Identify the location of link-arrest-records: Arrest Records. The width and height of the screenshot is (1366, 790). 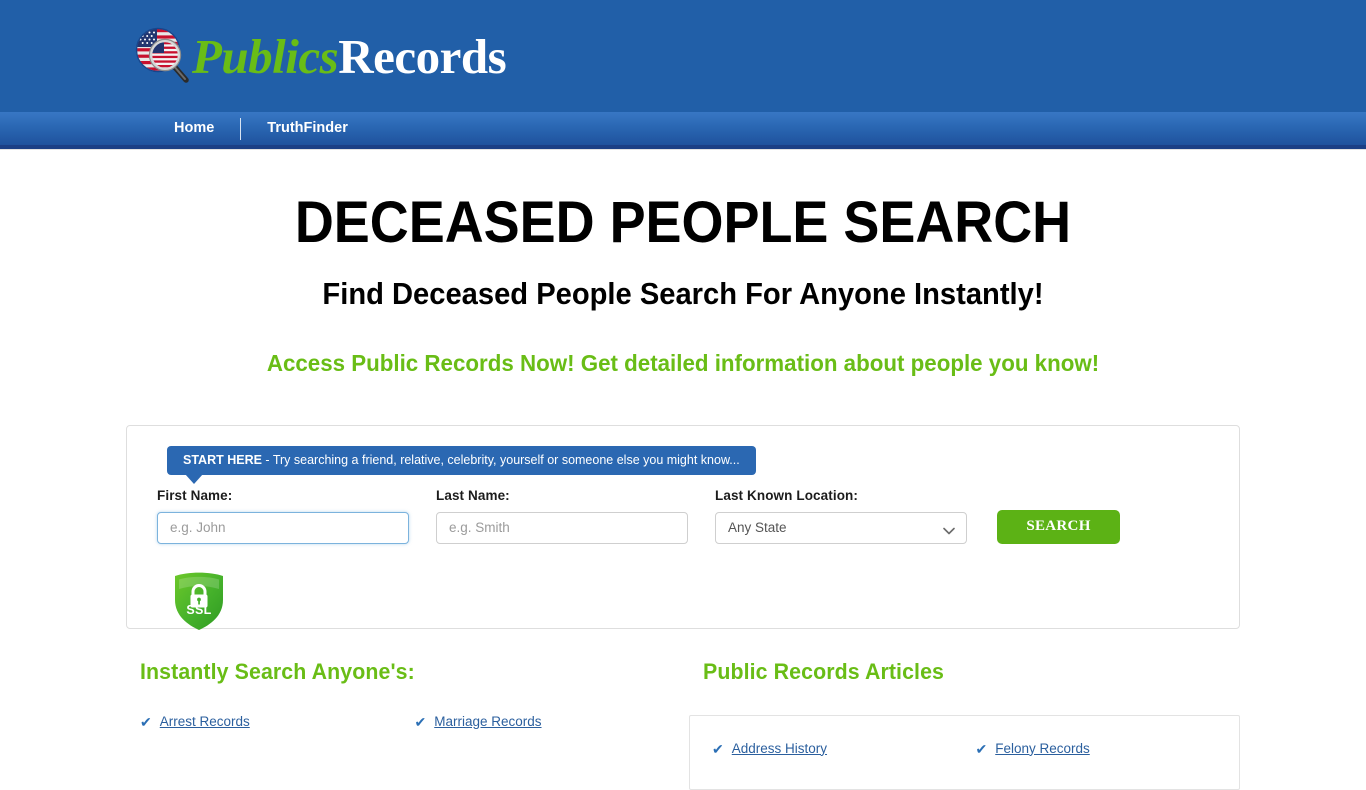
(205, 722).